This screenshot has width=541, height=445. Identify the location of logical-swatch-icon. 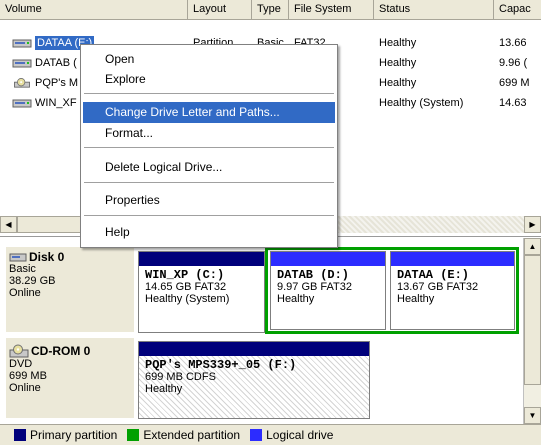
(256, 435).